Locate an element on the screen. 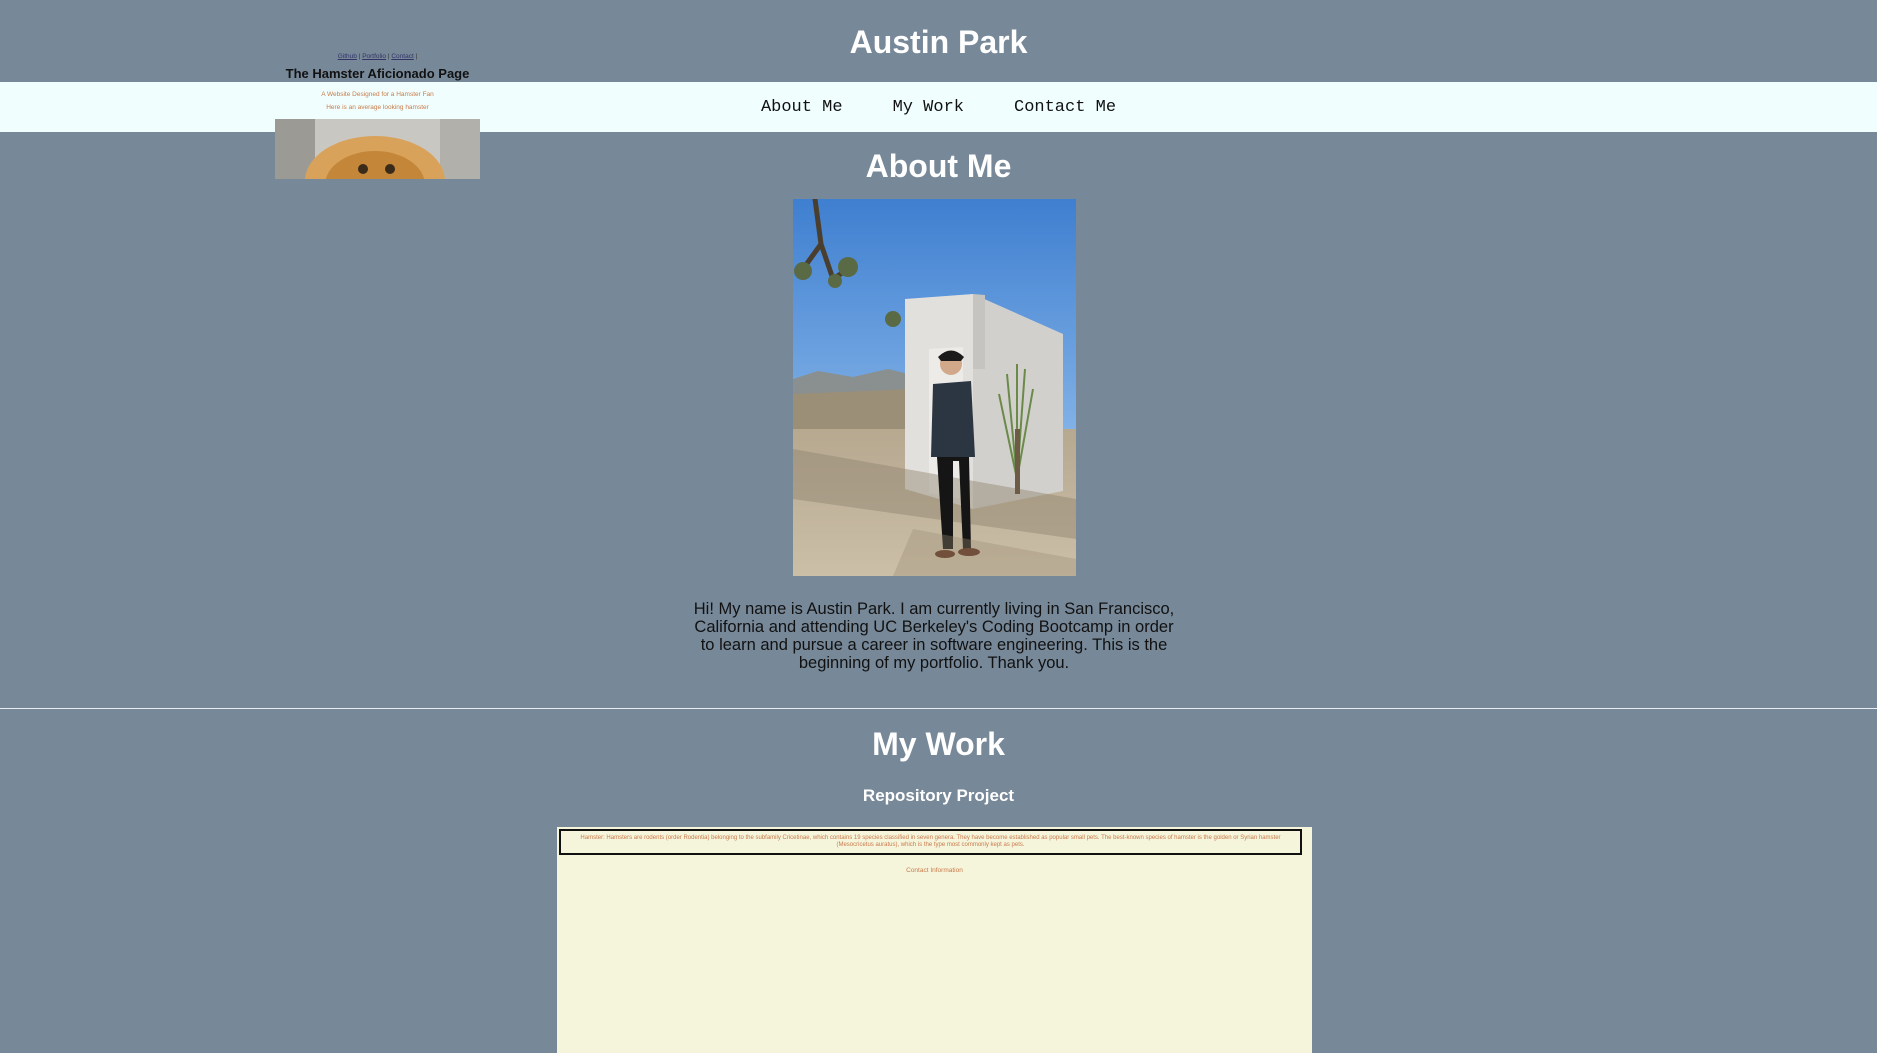 The height and width of the screenshot is (1053, 1877). preview-page-title: The Hamster Aficionado Page is located at coordinates (377, 73).